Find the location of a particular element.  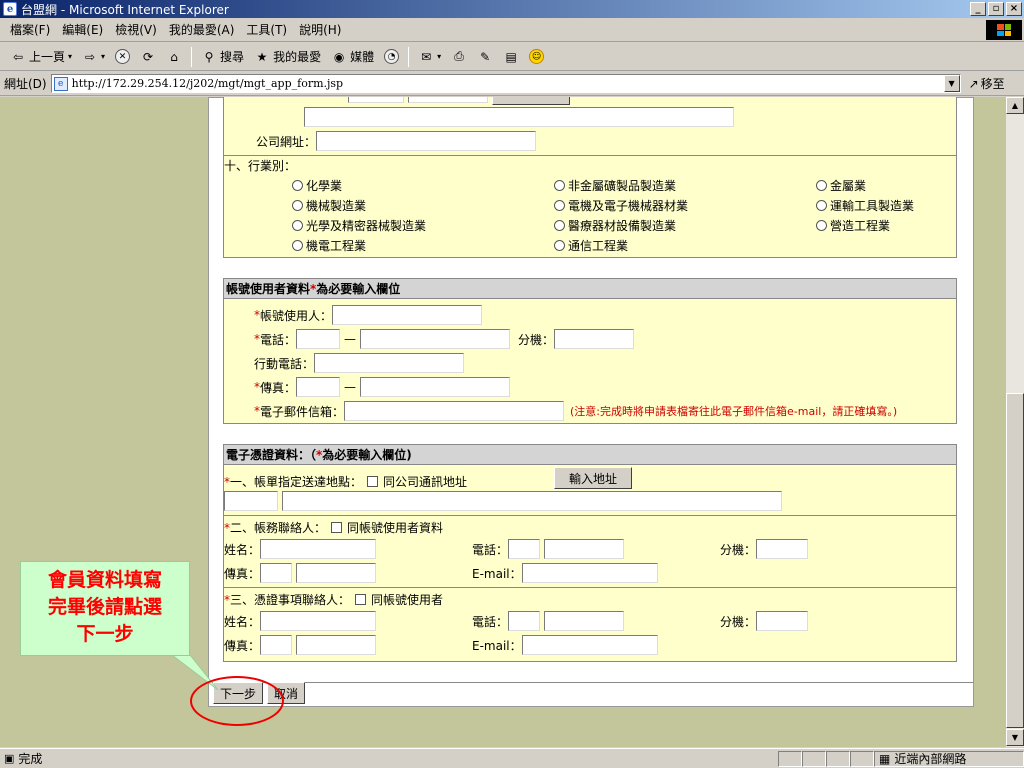

billing-ext-input is located at coordinates (782, 549).